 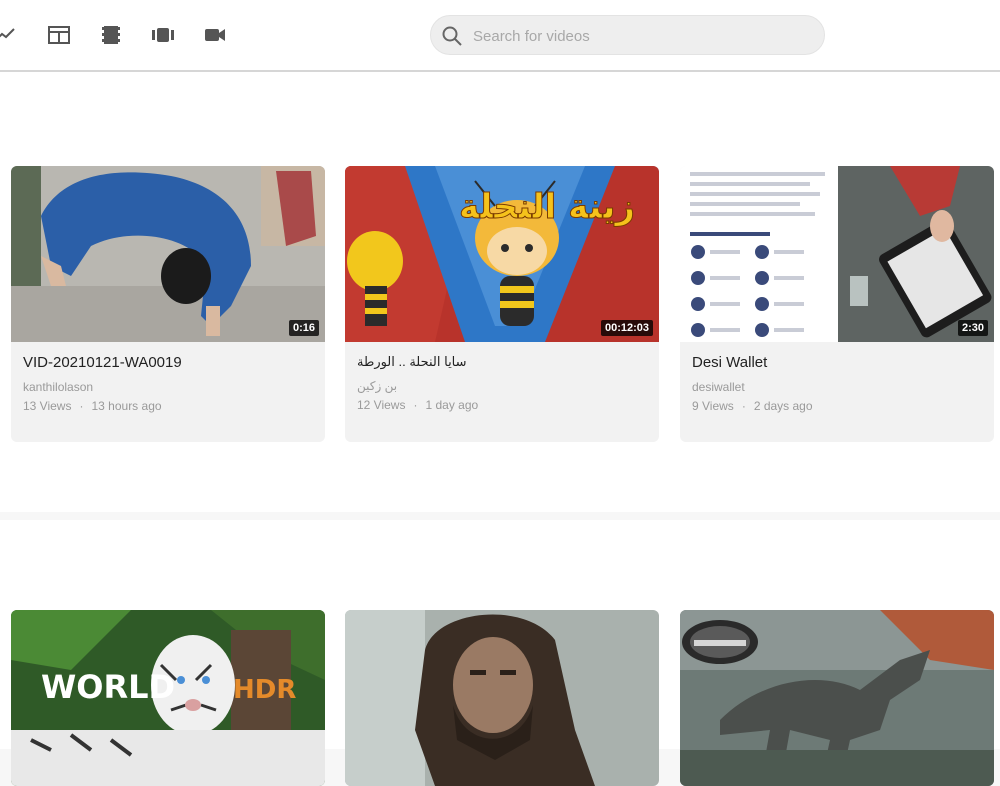 What do you see at coordinates (381, 405) in the screenshot?
I see `view-count: 12 Views` at bounding box center [381, 405].